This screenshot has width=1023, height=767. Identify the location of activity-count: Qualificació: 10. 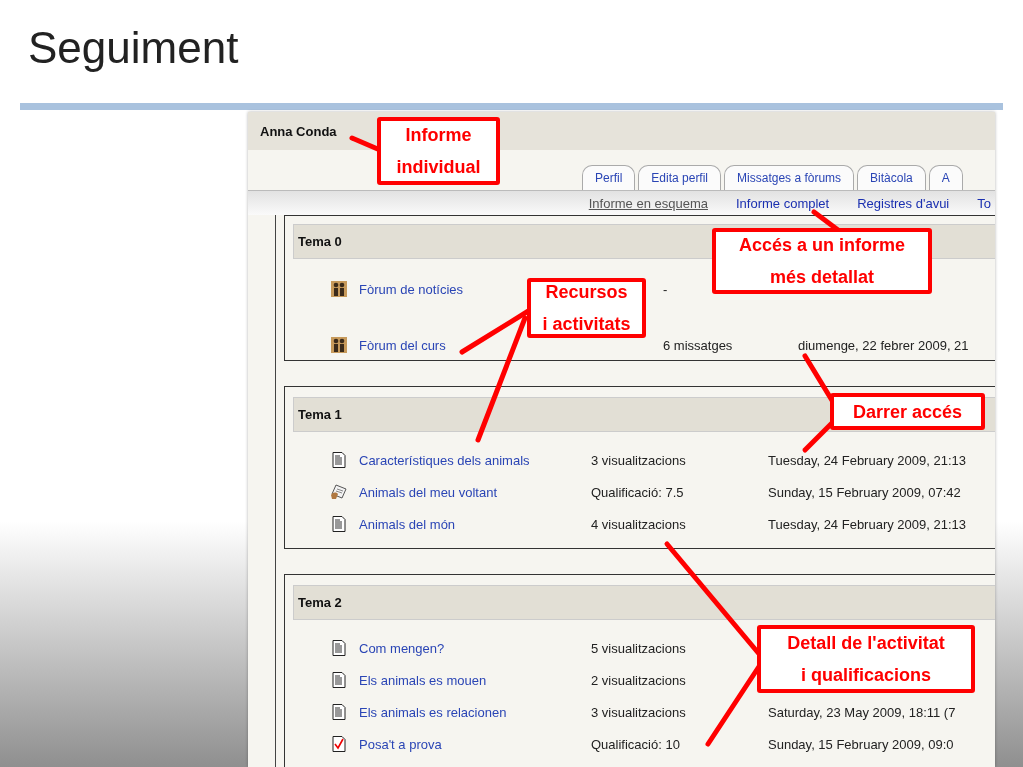
(636, 744).